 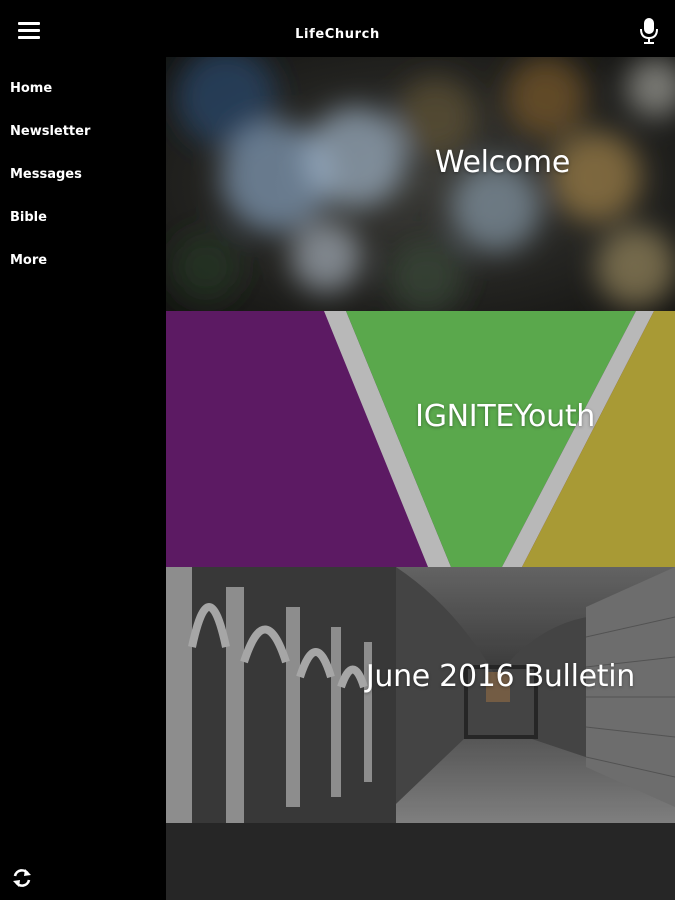 I want to click on sidebar-item-more: More, so click(x=28, y=260).